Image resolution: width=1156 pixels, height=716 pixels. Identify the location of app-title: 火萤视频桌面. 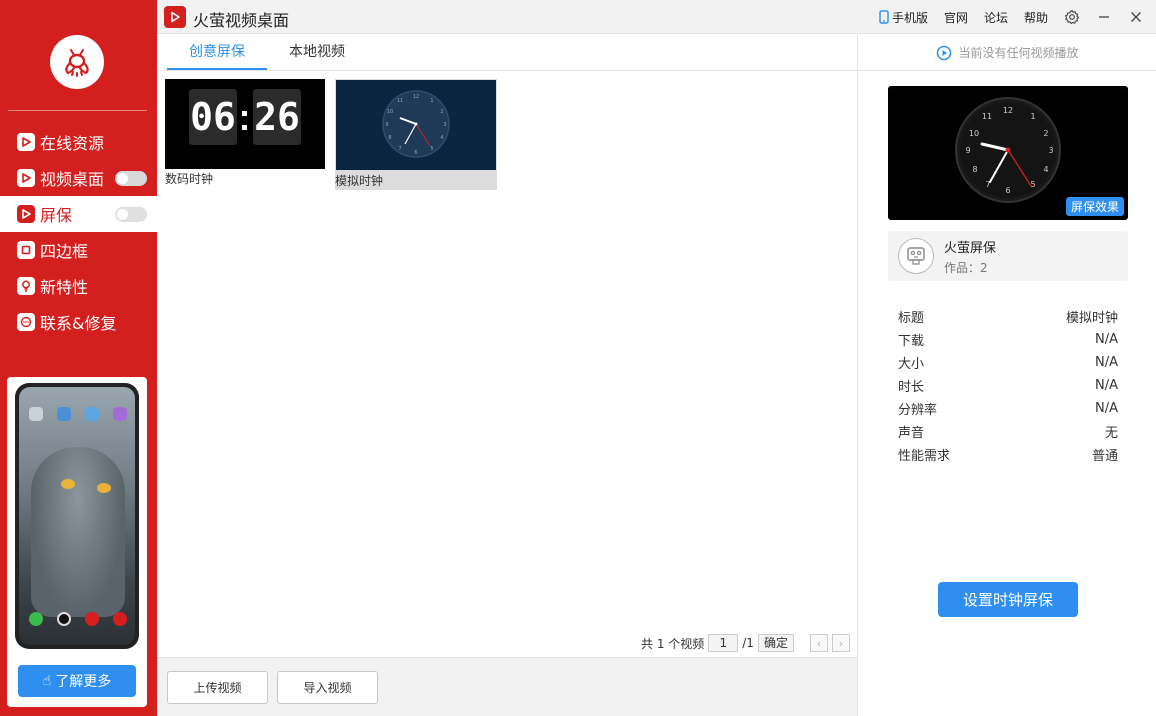
(241, 20).